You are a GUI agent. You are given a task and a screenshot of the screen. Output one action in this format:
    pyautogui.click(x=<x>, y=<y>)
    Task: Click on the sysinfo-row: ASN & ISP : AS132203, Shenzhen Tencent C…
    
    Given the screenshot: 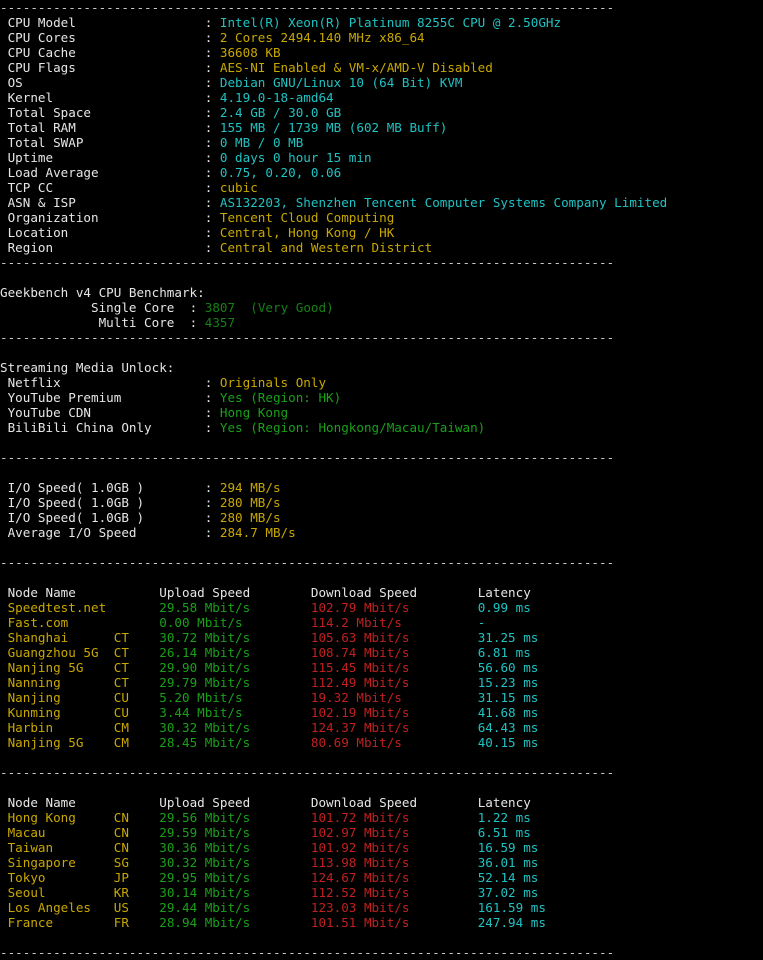 What is the action you would take?
    pyautogui.click(x=381, y=202)
    